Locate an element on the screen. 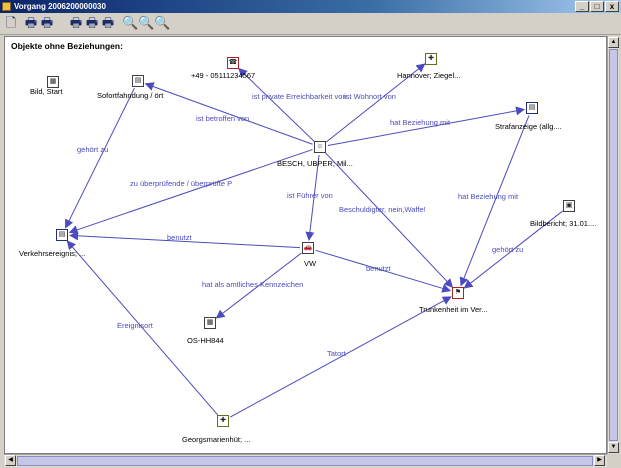 The width and height of the screenshot is (621, 468). horizontal-scroll-thumb is located at coordinates (305, 461).